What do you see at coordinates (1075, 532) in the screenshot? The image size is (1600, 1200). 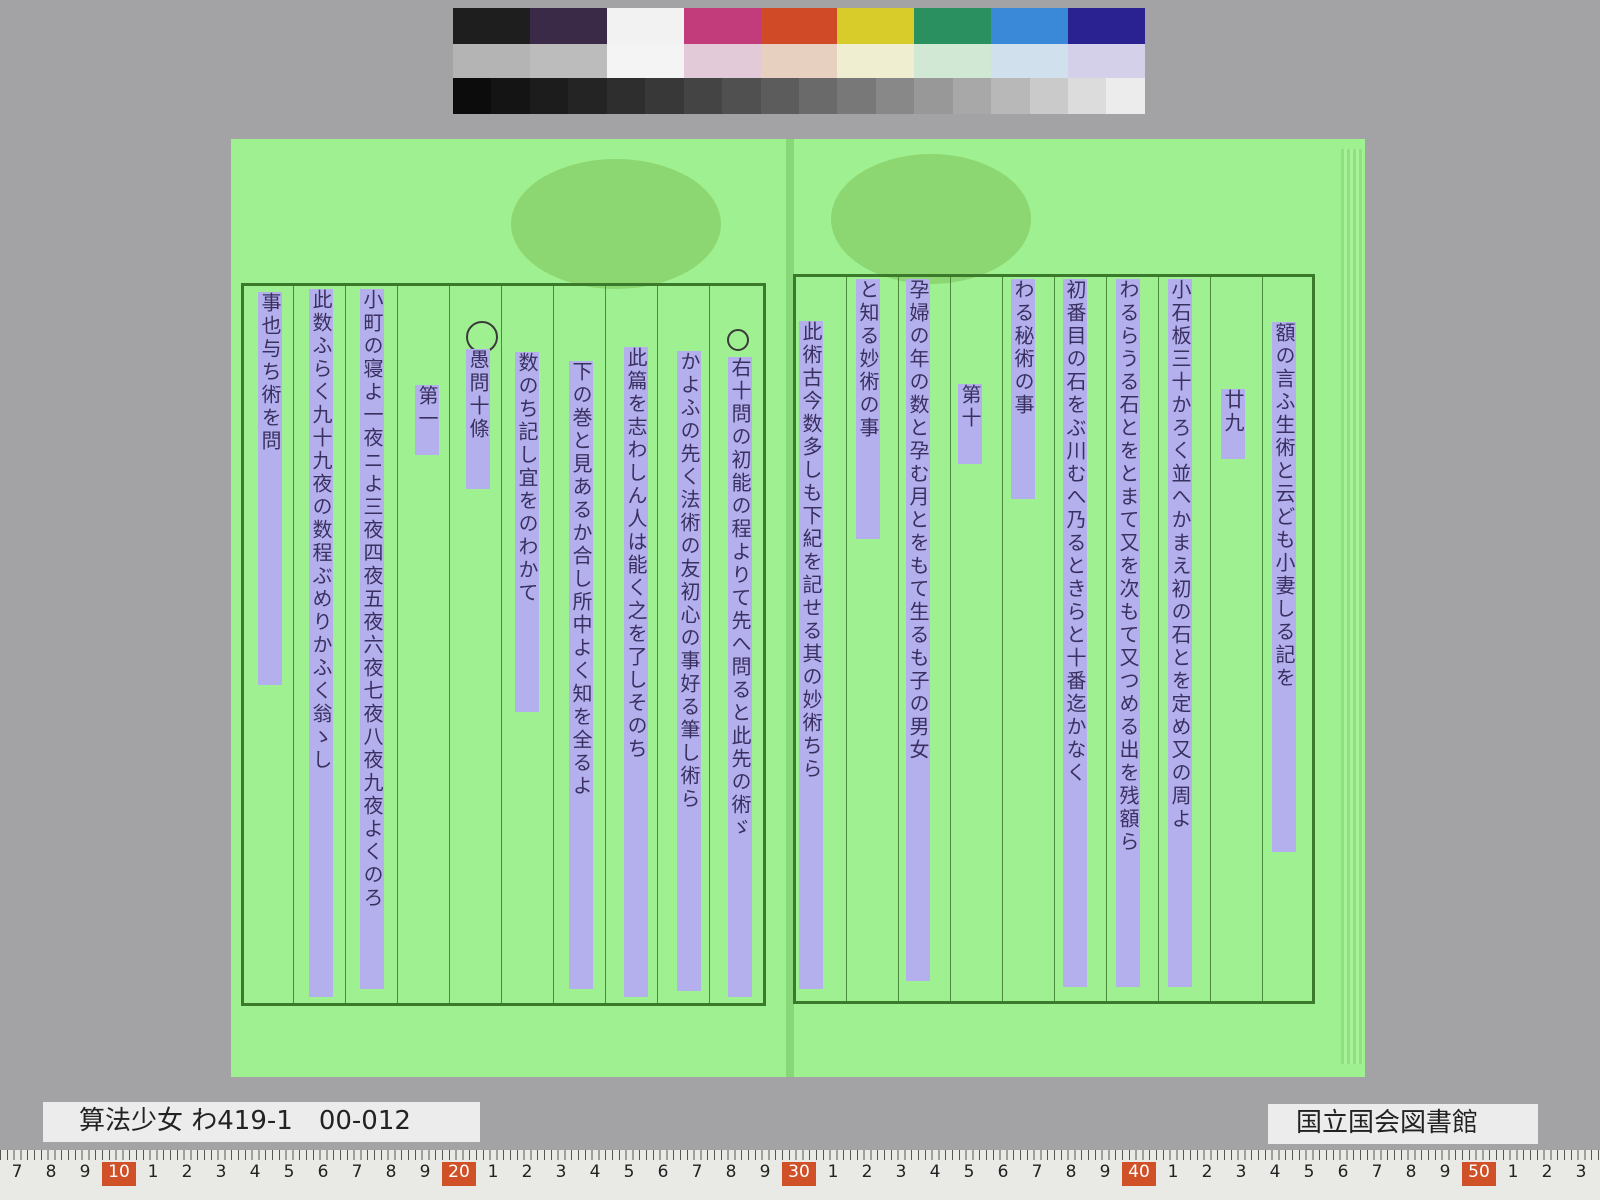 I see `column-text: 初番目の石をぶ川むへ乃るときらと十番迄かなく` at bounding box center [1075, 532].